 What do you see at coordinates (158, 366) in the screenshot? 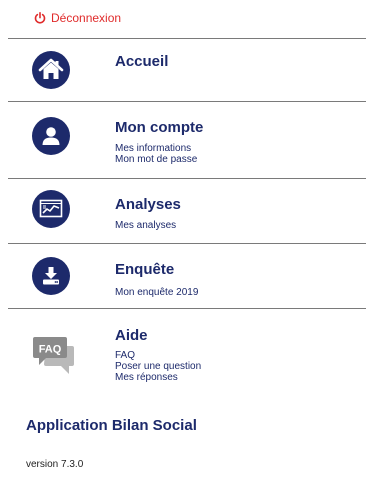
I see `submenu-poser-une-question: Poser une question` at bounding box center [158, 366].